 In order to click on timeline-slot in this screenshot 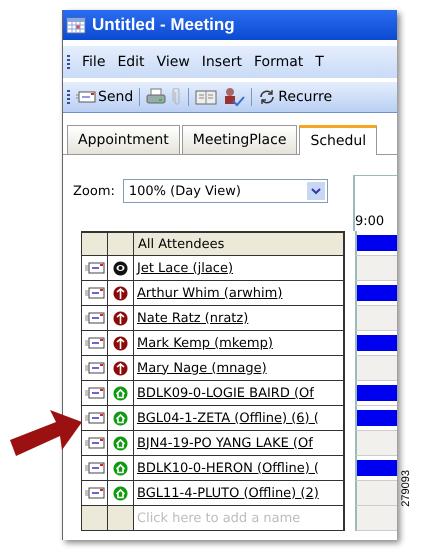, I will do `click(376, 518)`.